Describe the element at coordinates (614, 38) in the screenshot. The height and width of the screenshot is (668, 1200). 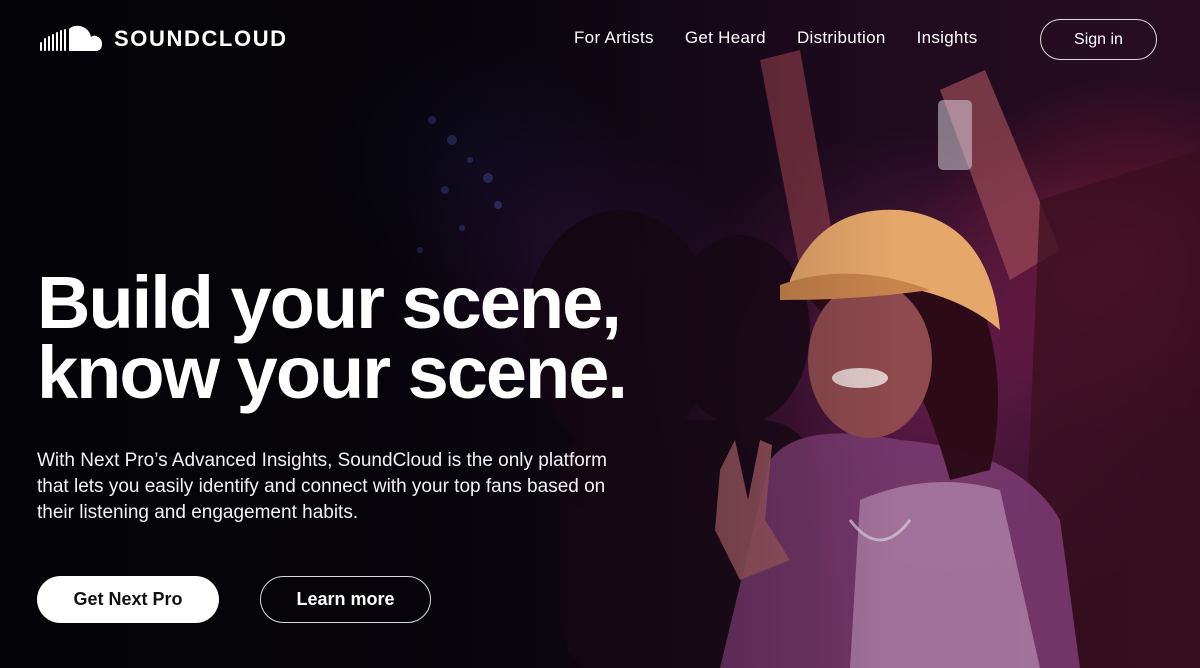
I see `nav-for-artists: For Artists` at that location.